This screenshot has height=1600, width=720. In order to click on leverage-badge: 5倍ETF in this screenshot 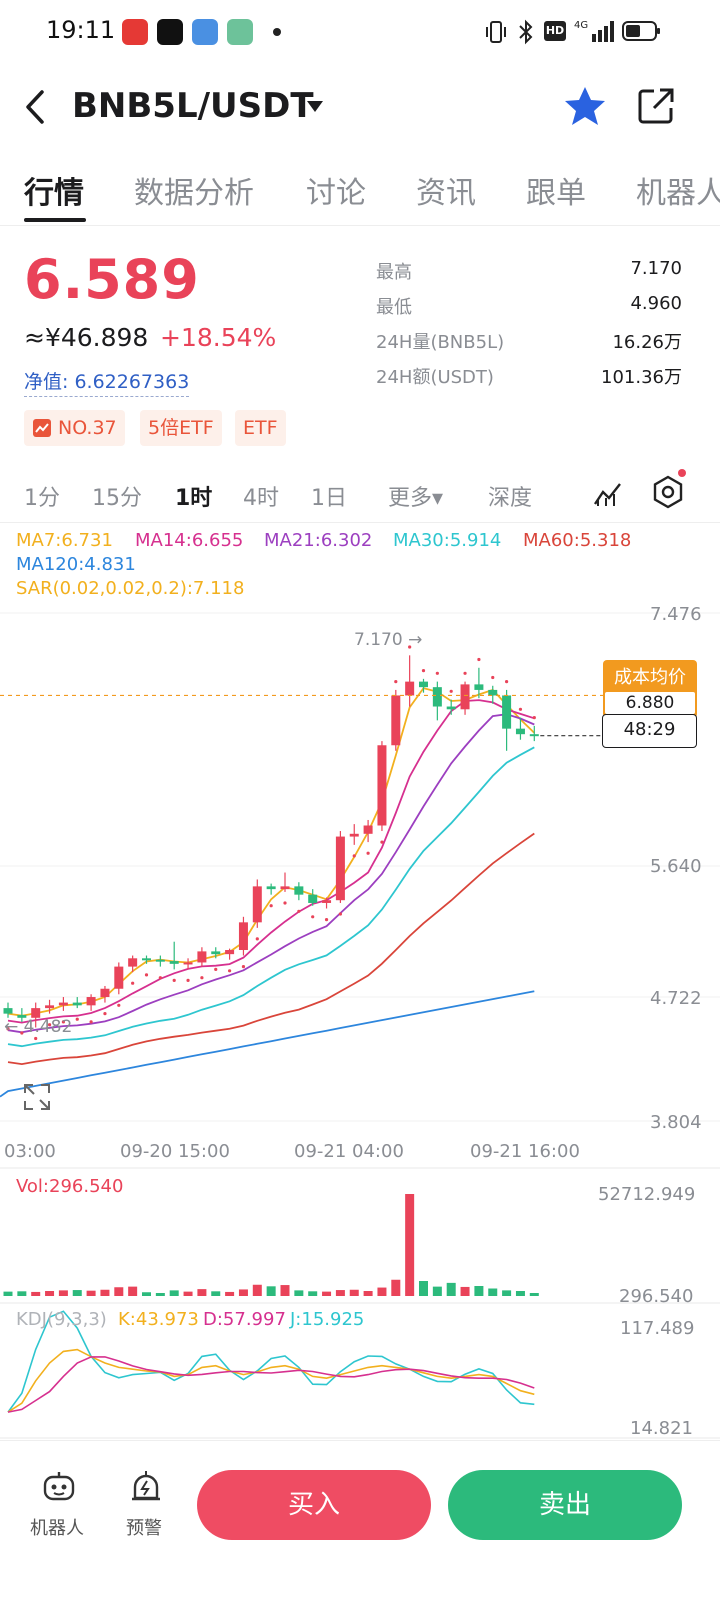, I will do `click(181, 428)`.